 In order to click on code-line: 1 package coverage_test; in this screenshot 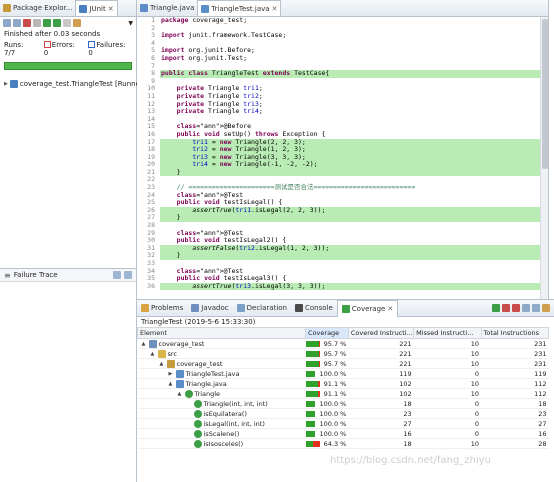, I will do `click(339, 21)`.